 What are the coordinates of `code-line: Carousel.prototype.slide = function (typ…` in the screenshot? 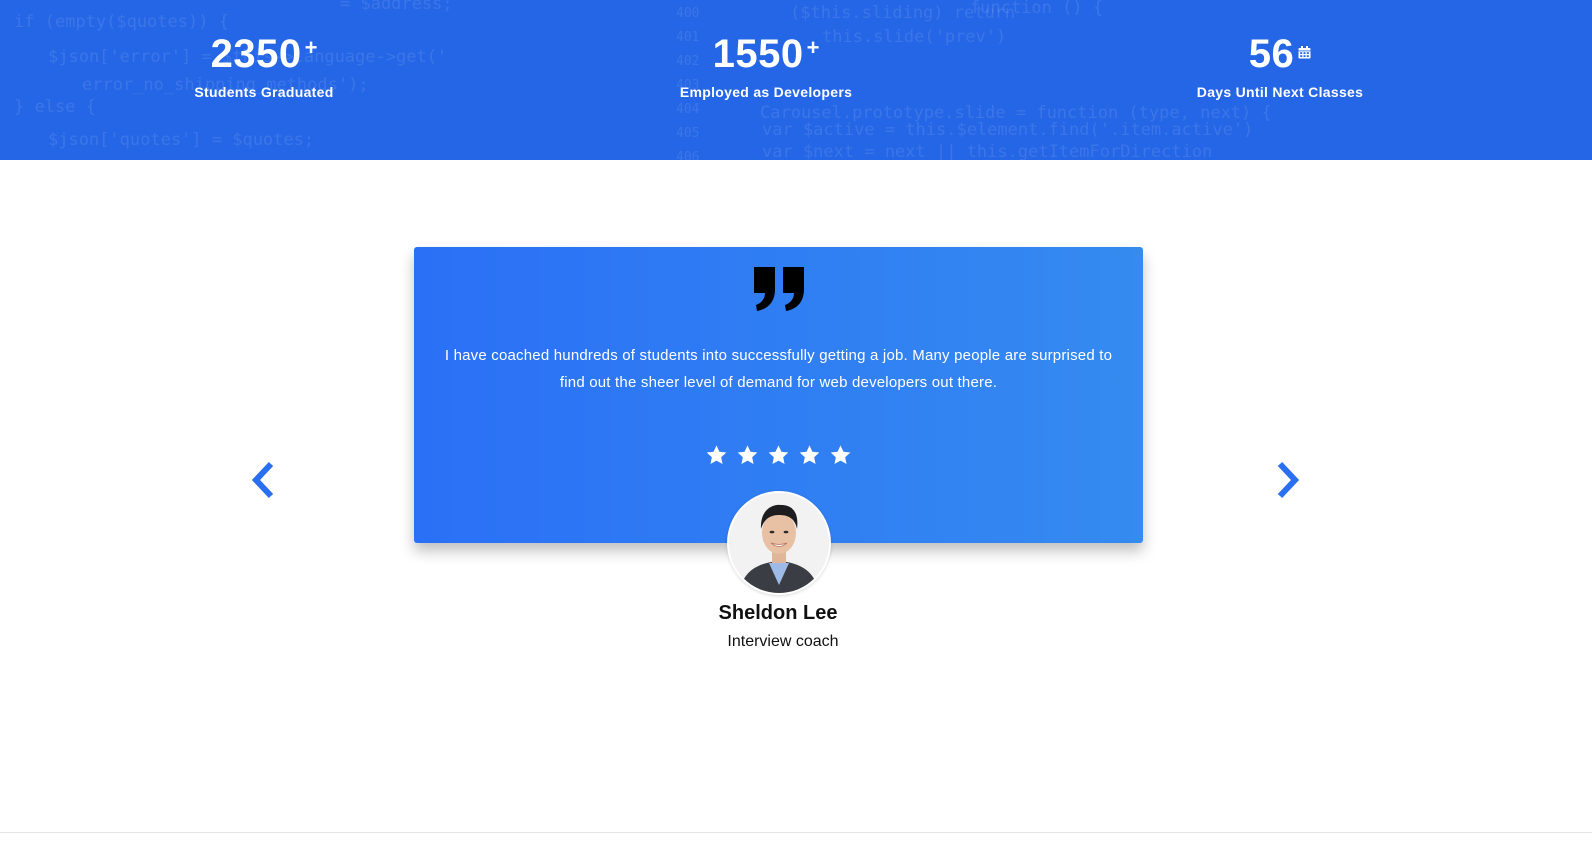 It's located at (1016, 113).